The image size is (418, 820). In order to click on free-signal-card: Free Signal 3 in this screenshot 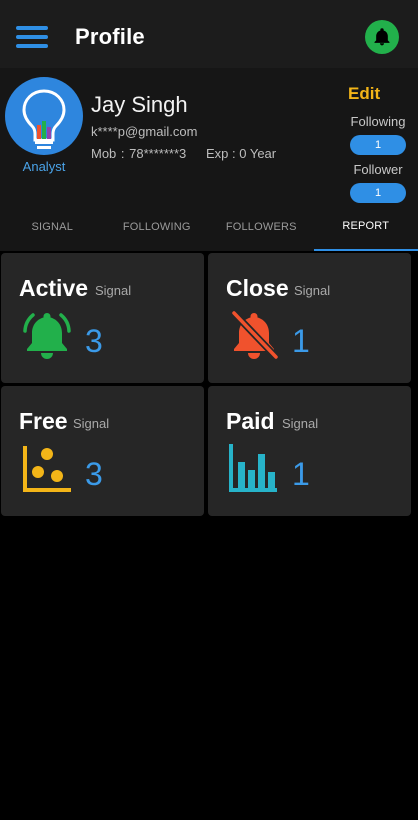, I will do `click(102, 451)`.